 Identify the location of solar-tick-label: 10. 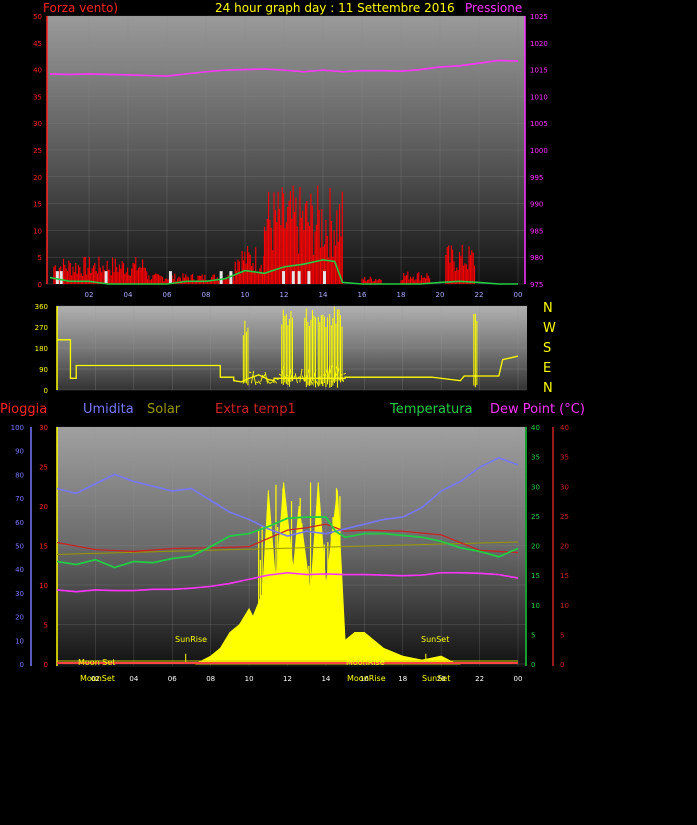
(43, 586).